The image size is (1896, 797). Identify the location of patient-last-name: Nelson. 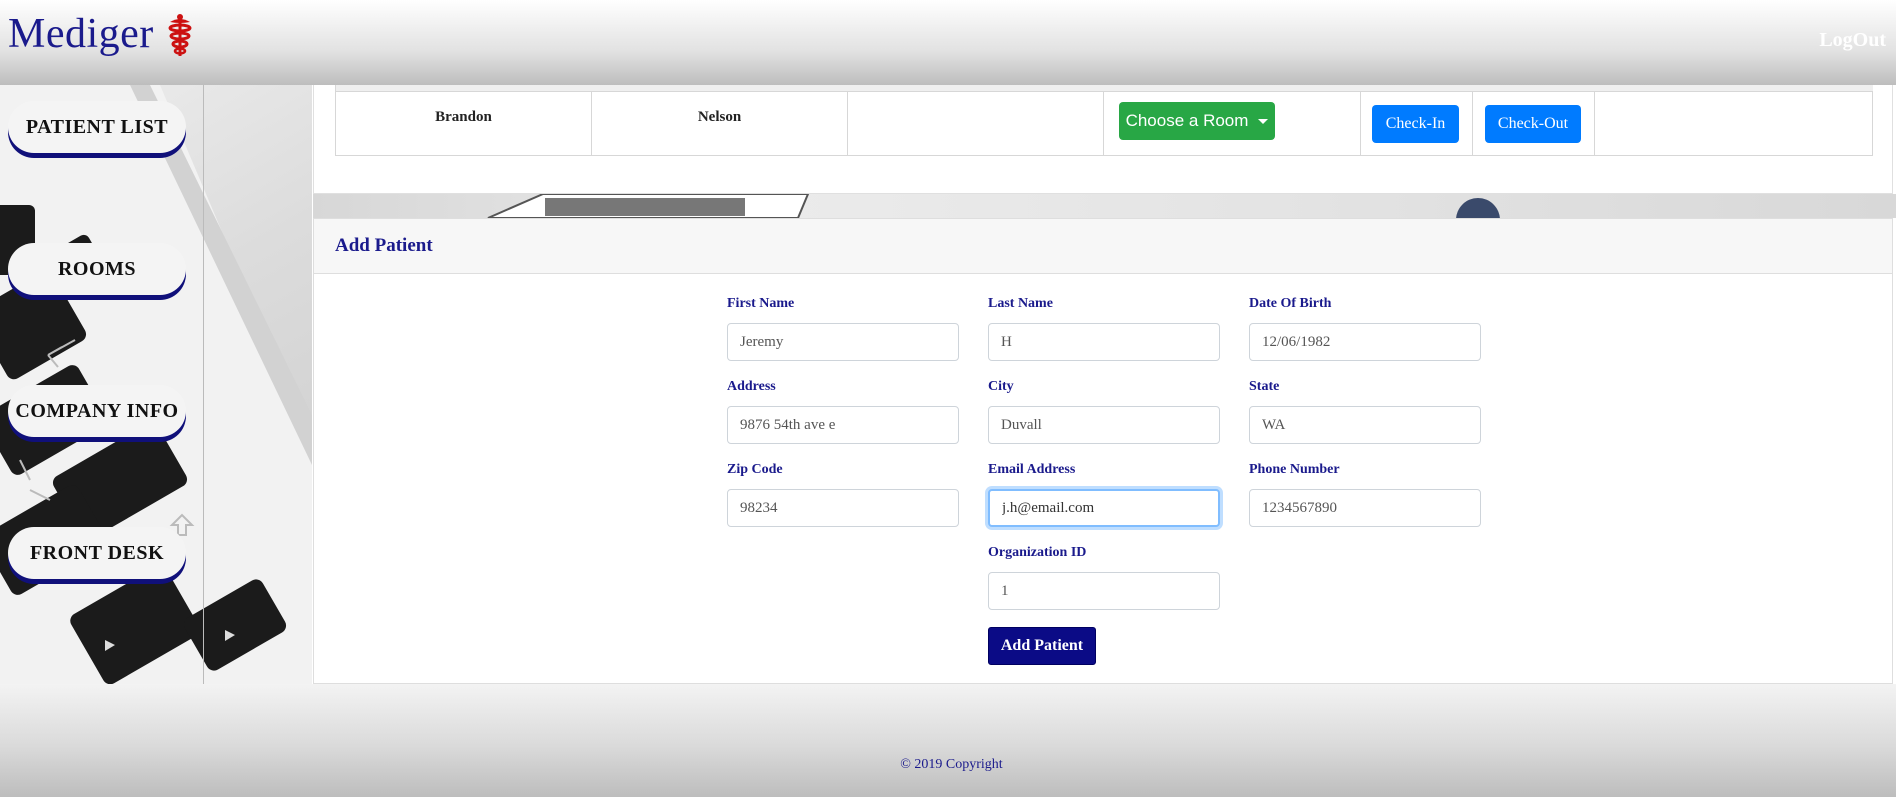
(719, 117).